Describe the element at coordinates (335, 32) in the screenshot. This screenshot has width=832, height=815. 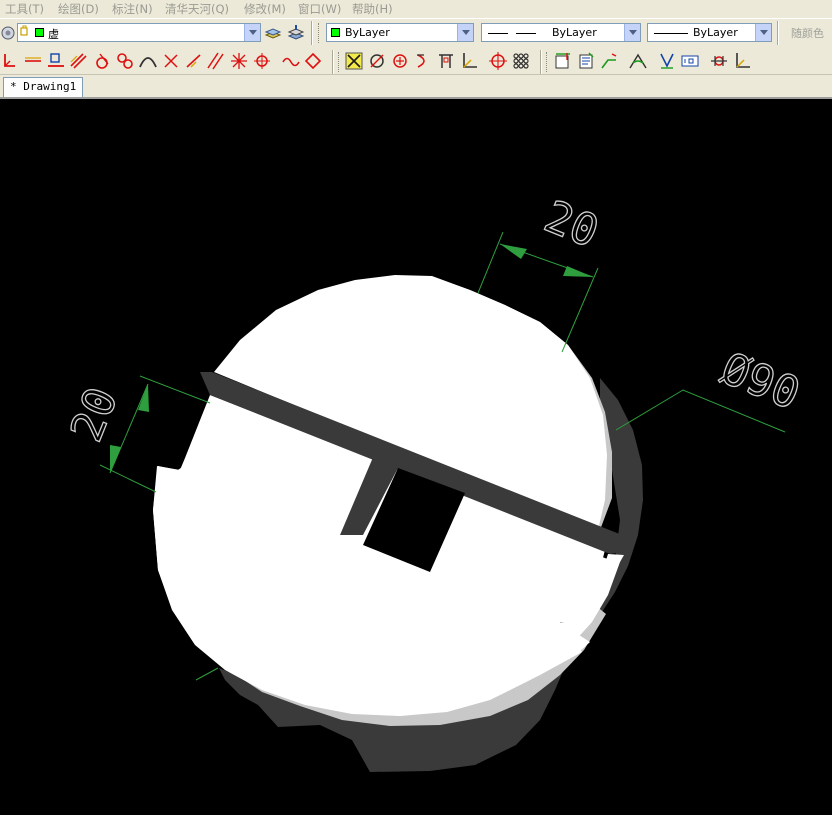
I see `color-swatch` at that location.